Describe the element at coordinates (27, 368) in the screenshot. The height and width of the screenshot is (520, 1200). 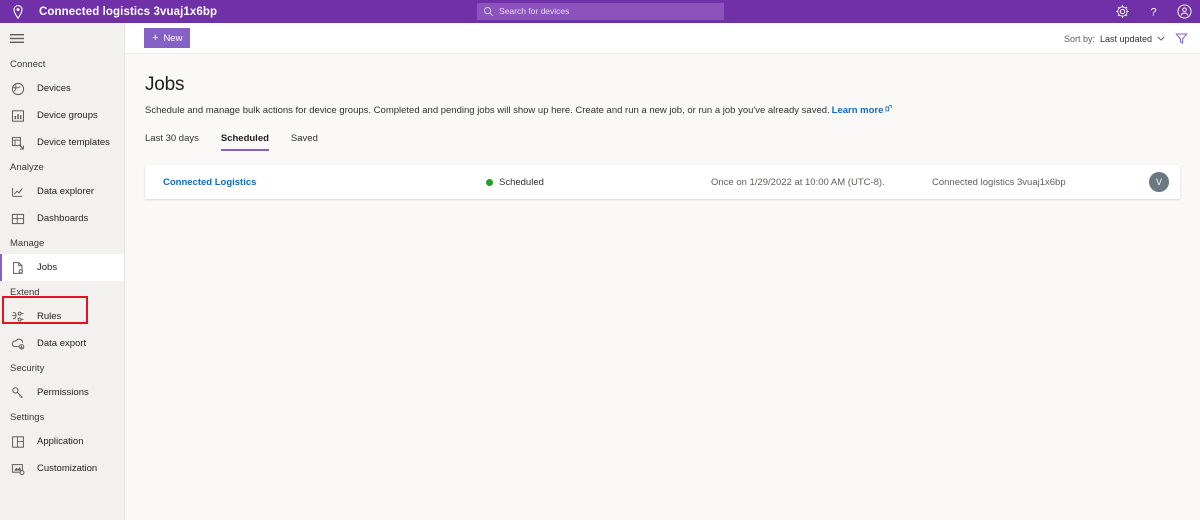
I see `nav-group-security-label: Security` at that location.